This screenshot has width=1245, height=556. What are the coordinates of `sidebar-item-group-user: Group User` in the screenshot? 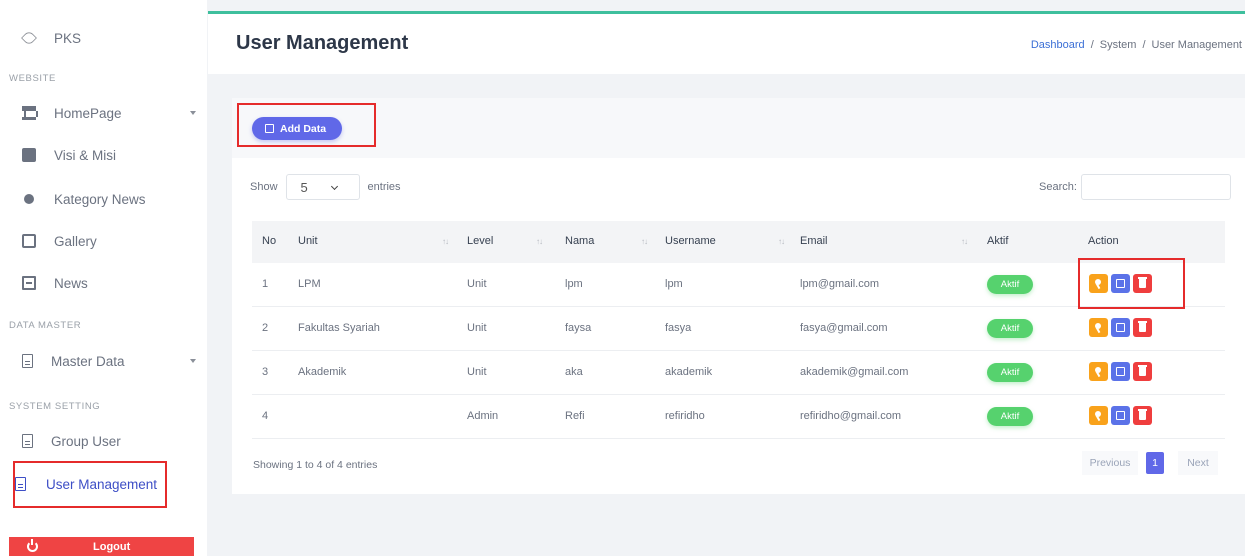 It's located at (103, 441).